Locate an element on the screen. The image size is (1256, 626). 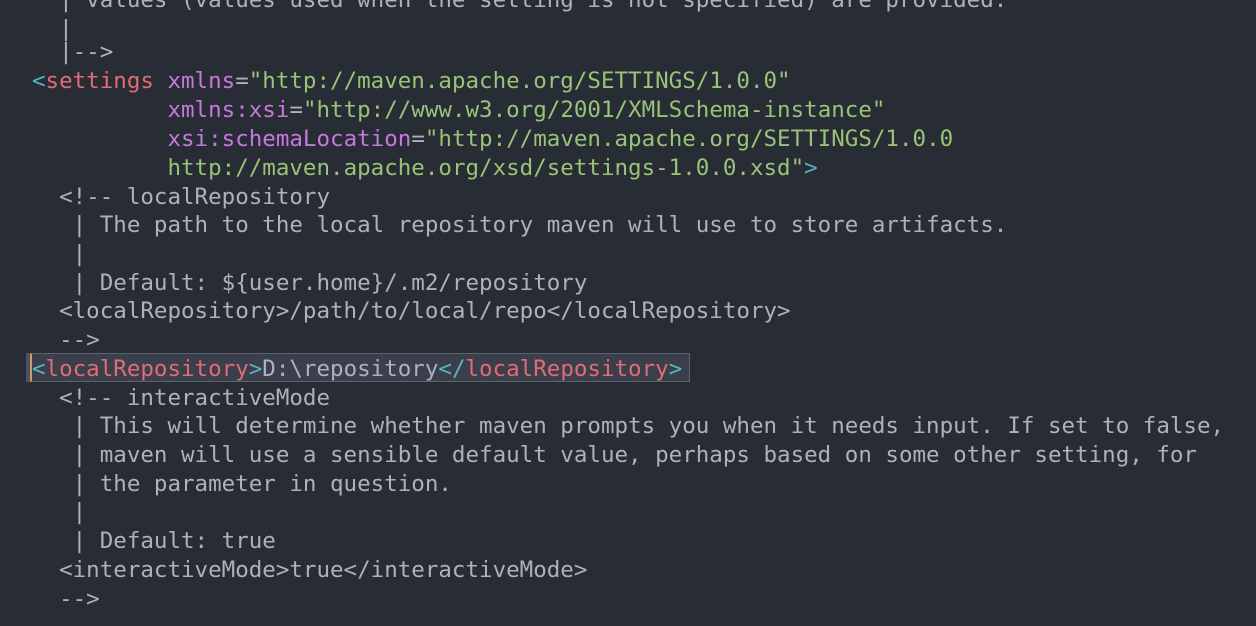
code-line-comment: <!-- localRepository is located at coordinates (181, 197).